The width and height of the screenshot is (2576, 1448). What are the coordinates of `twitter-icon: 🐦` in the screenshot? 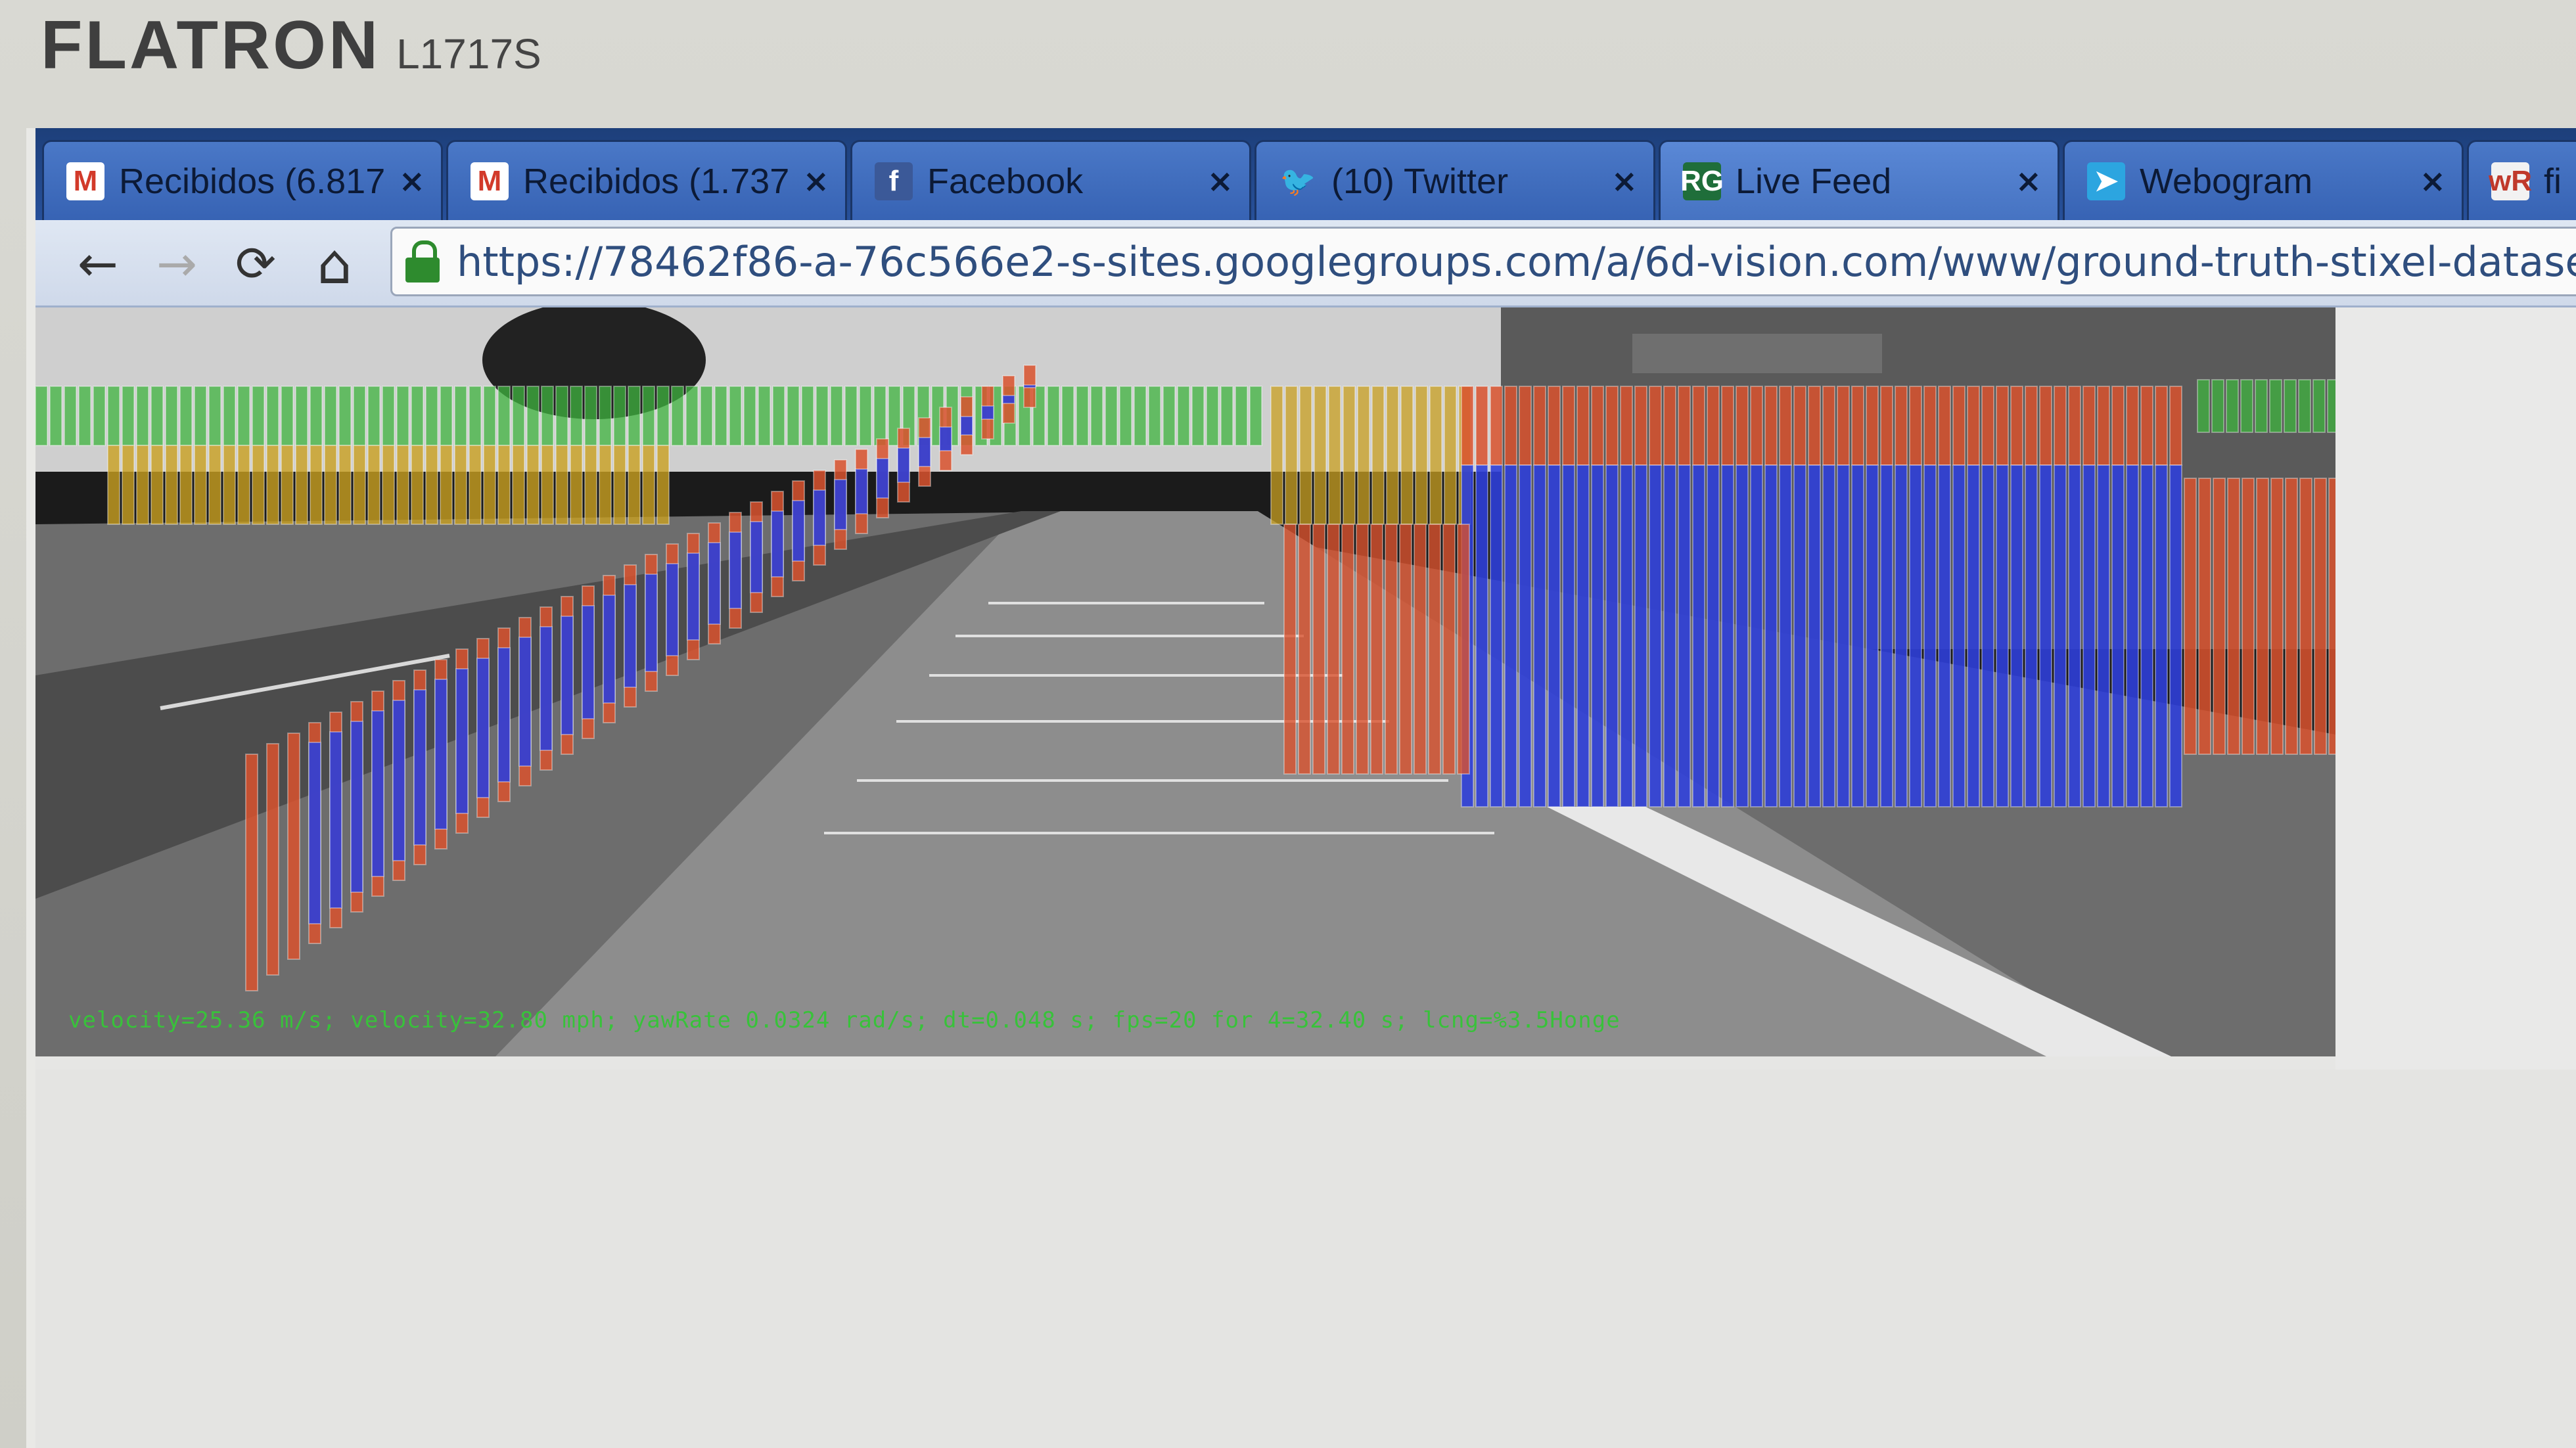 It's located at (1297, 181).